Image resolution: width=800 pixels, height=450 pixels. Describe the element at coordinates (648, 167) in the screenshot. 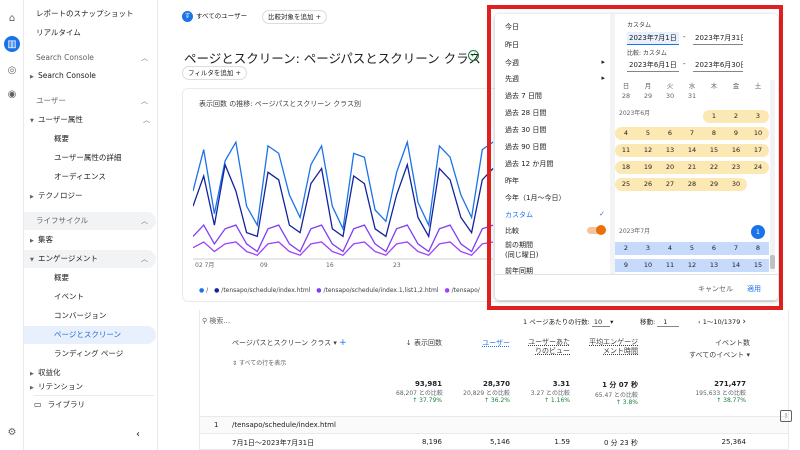

I see `calendar-day: 19` at that location.